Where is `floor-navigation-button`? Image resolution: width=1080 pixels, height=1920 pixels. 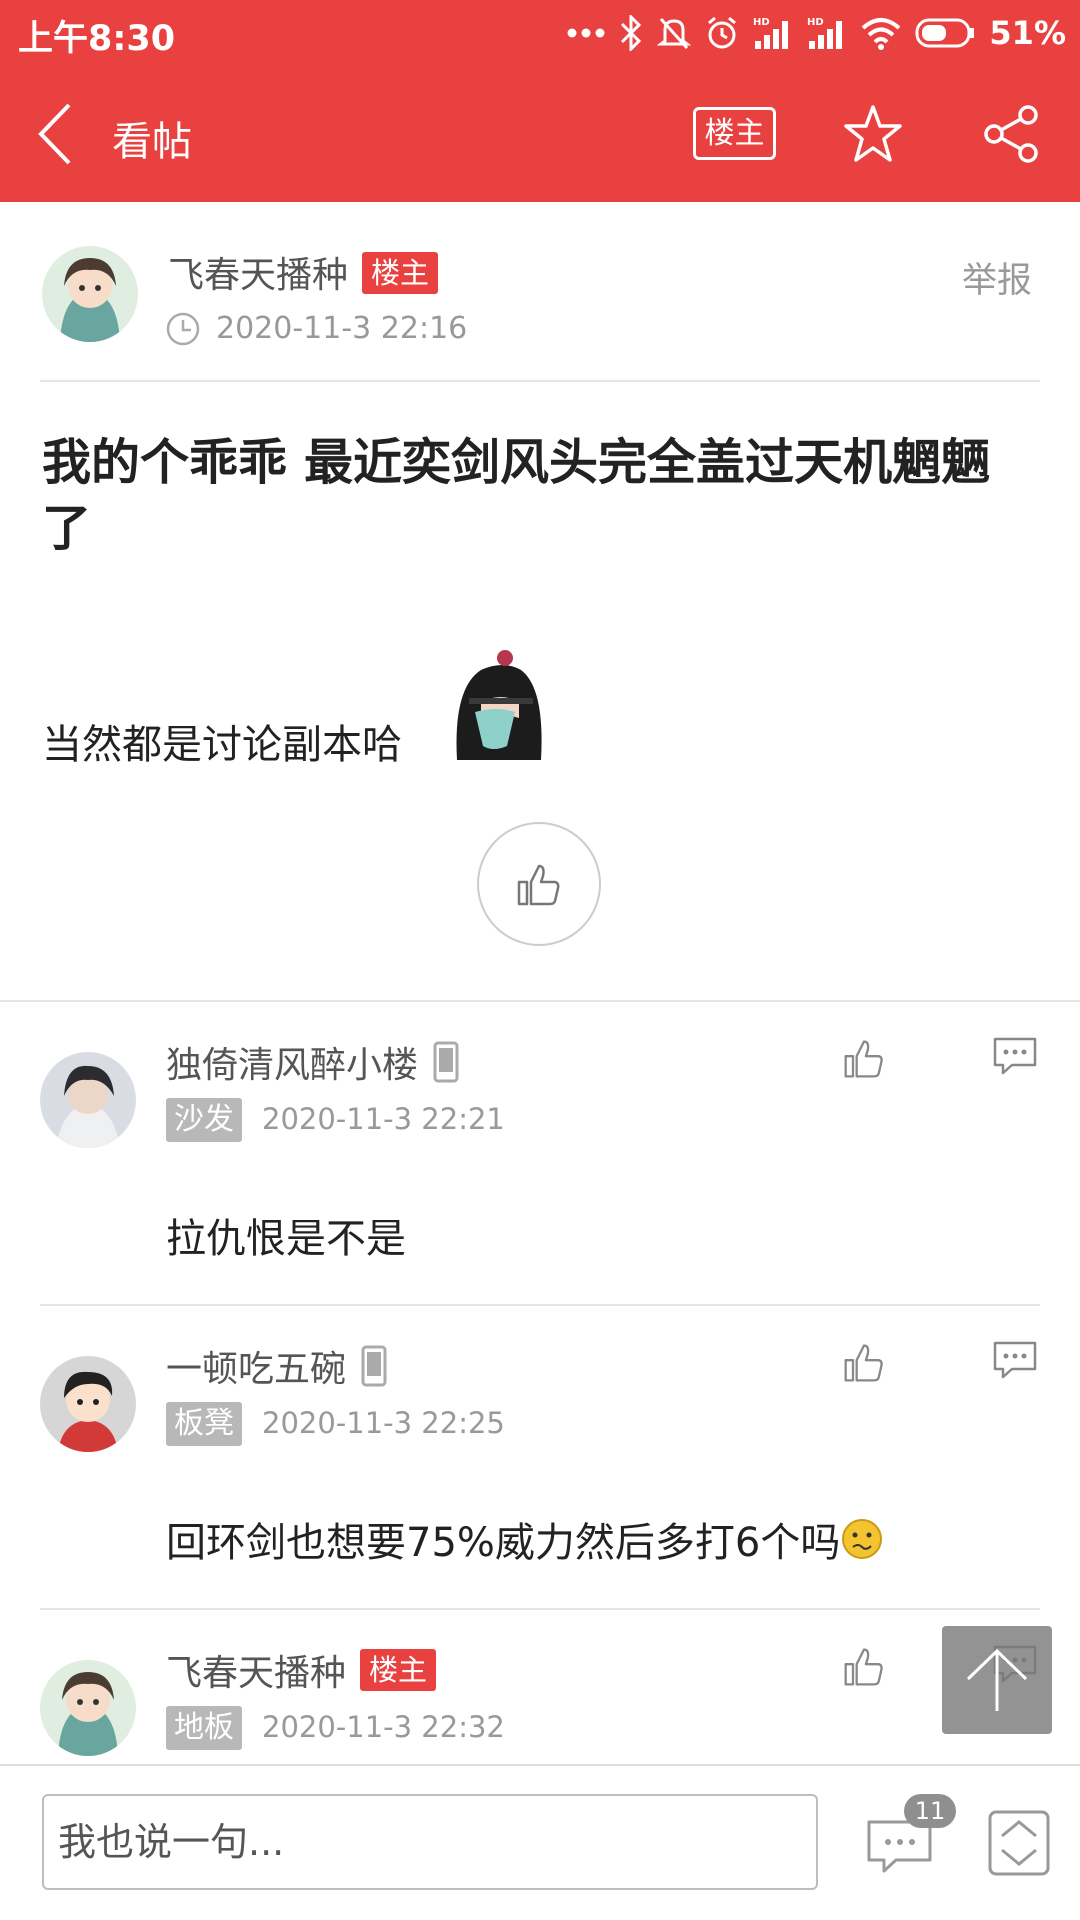 floor-navigation-button is located at coordinates (1019, 1843).